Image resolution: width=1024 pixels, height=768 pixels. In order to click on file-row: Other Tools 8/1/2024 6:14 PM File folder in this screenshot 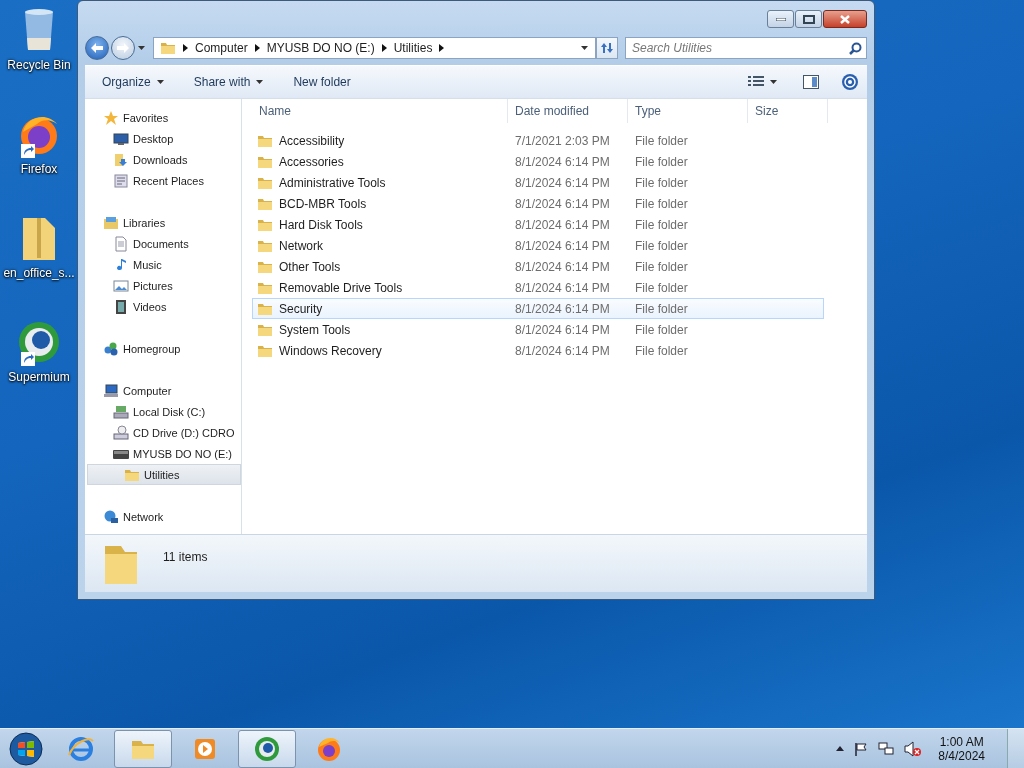, I will do `click(538, 266)`.